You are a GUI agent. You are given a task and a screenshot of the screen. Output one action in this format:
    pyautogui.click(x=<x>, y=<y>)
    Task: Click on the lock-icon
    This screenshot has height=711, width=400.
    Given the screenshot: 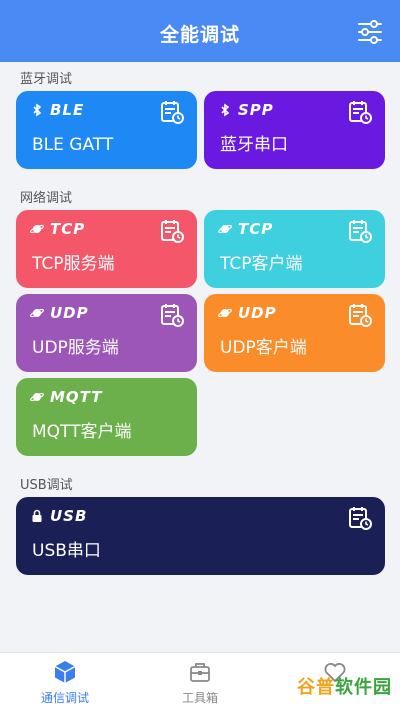 What is the action you would take?
    pyautogui.click(x=37, y=515)
    